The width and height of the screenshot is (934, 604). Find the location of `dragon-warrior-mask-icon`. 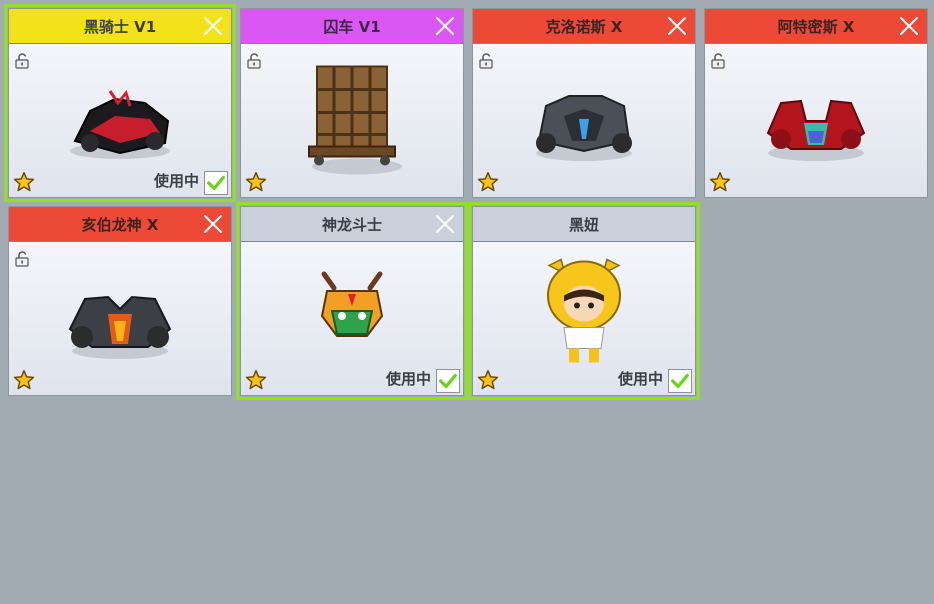

dragon-warrior-mask-icon is located at coordinates (352, 304).